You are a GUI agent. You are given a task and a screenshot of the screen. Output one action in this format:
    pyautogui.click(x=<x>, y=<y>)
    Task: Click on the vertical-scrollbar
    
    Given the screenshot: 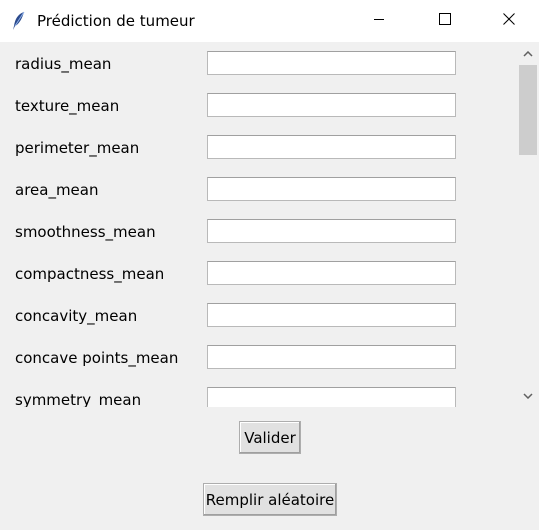 What is the action you would take?
    pyautogui.click(x=528, y=225)
    